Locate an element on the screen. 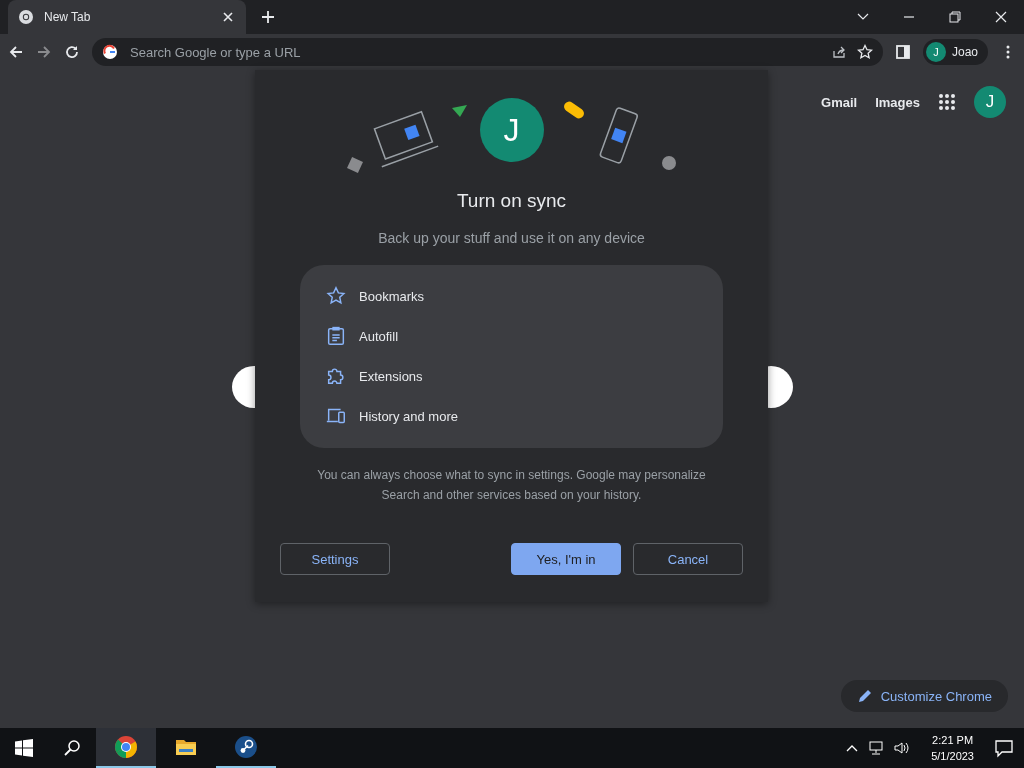  puzzle-icon is located at coordinates (336, 376).